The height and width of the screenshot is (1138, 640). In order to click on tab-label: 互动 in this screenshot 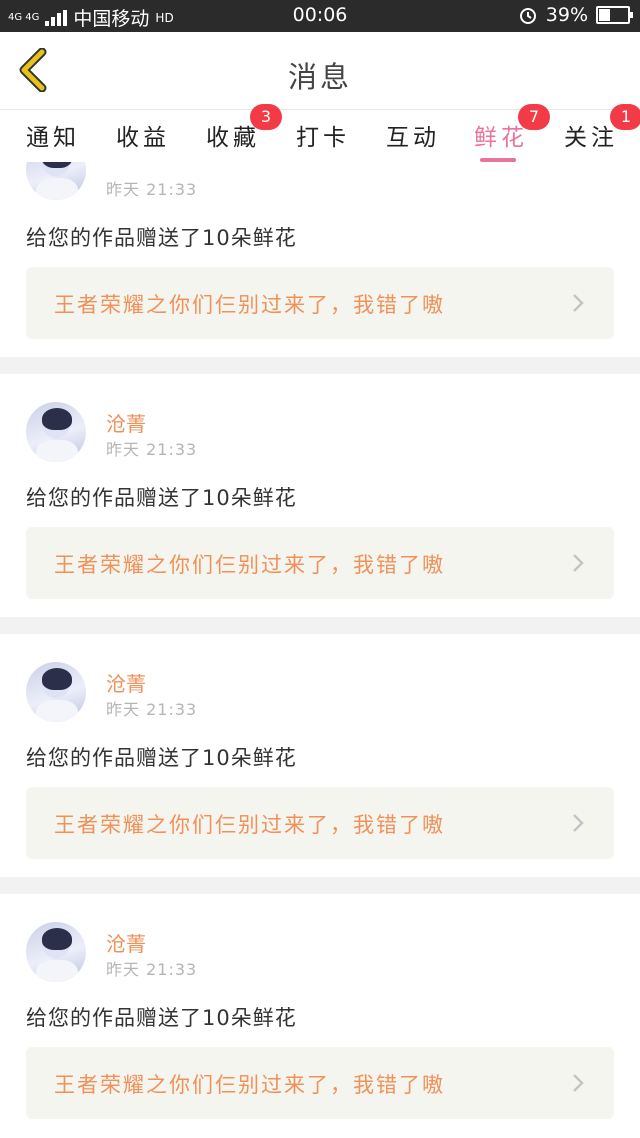, I will do `click(413, 138)`.